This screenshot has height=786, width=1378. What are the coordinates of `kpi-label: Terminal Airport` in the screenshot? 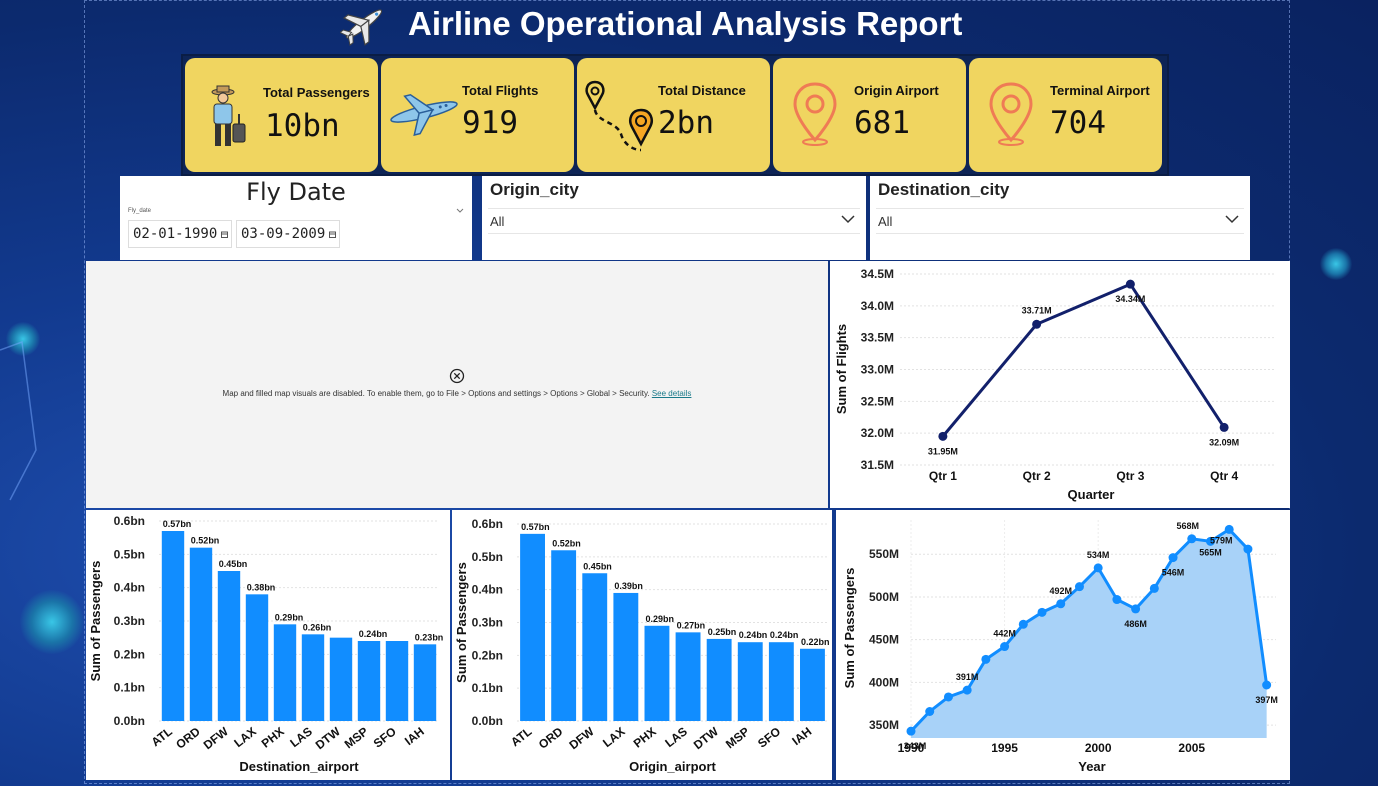 It's located at (1100, 90).